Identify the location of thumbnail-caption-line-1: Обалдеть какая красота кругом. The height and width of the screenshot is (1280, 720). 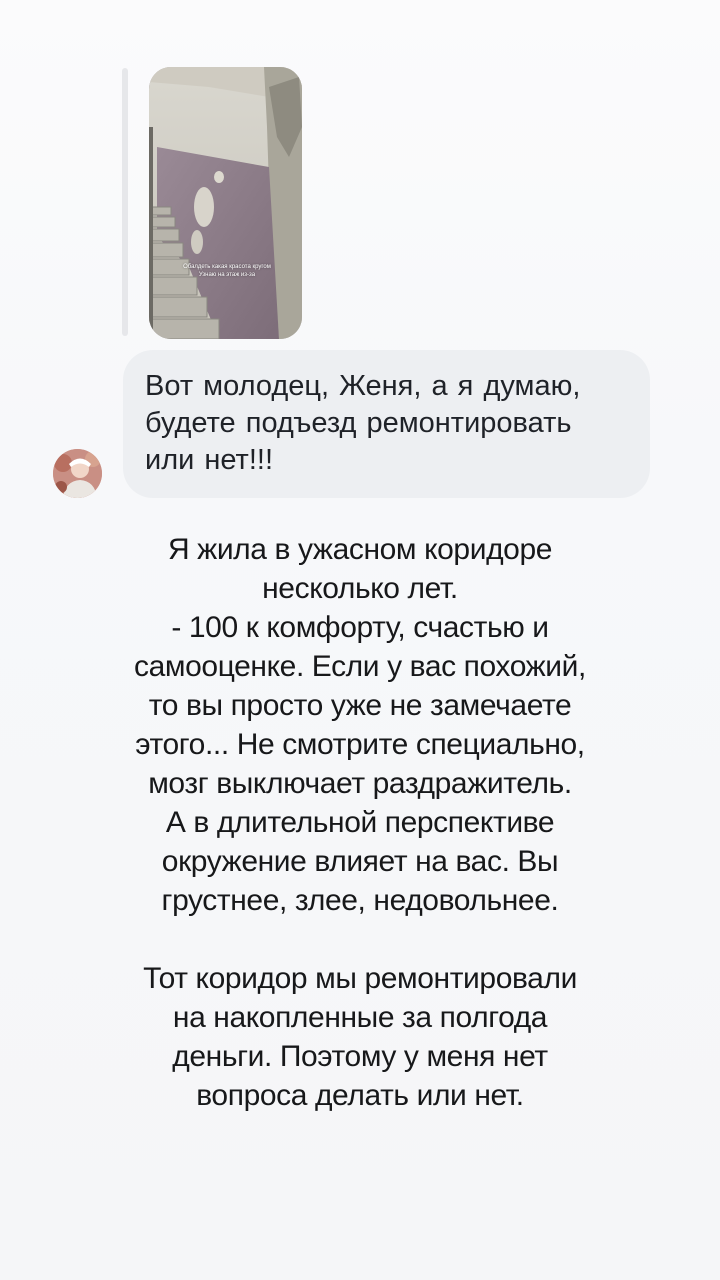
(227, 267).